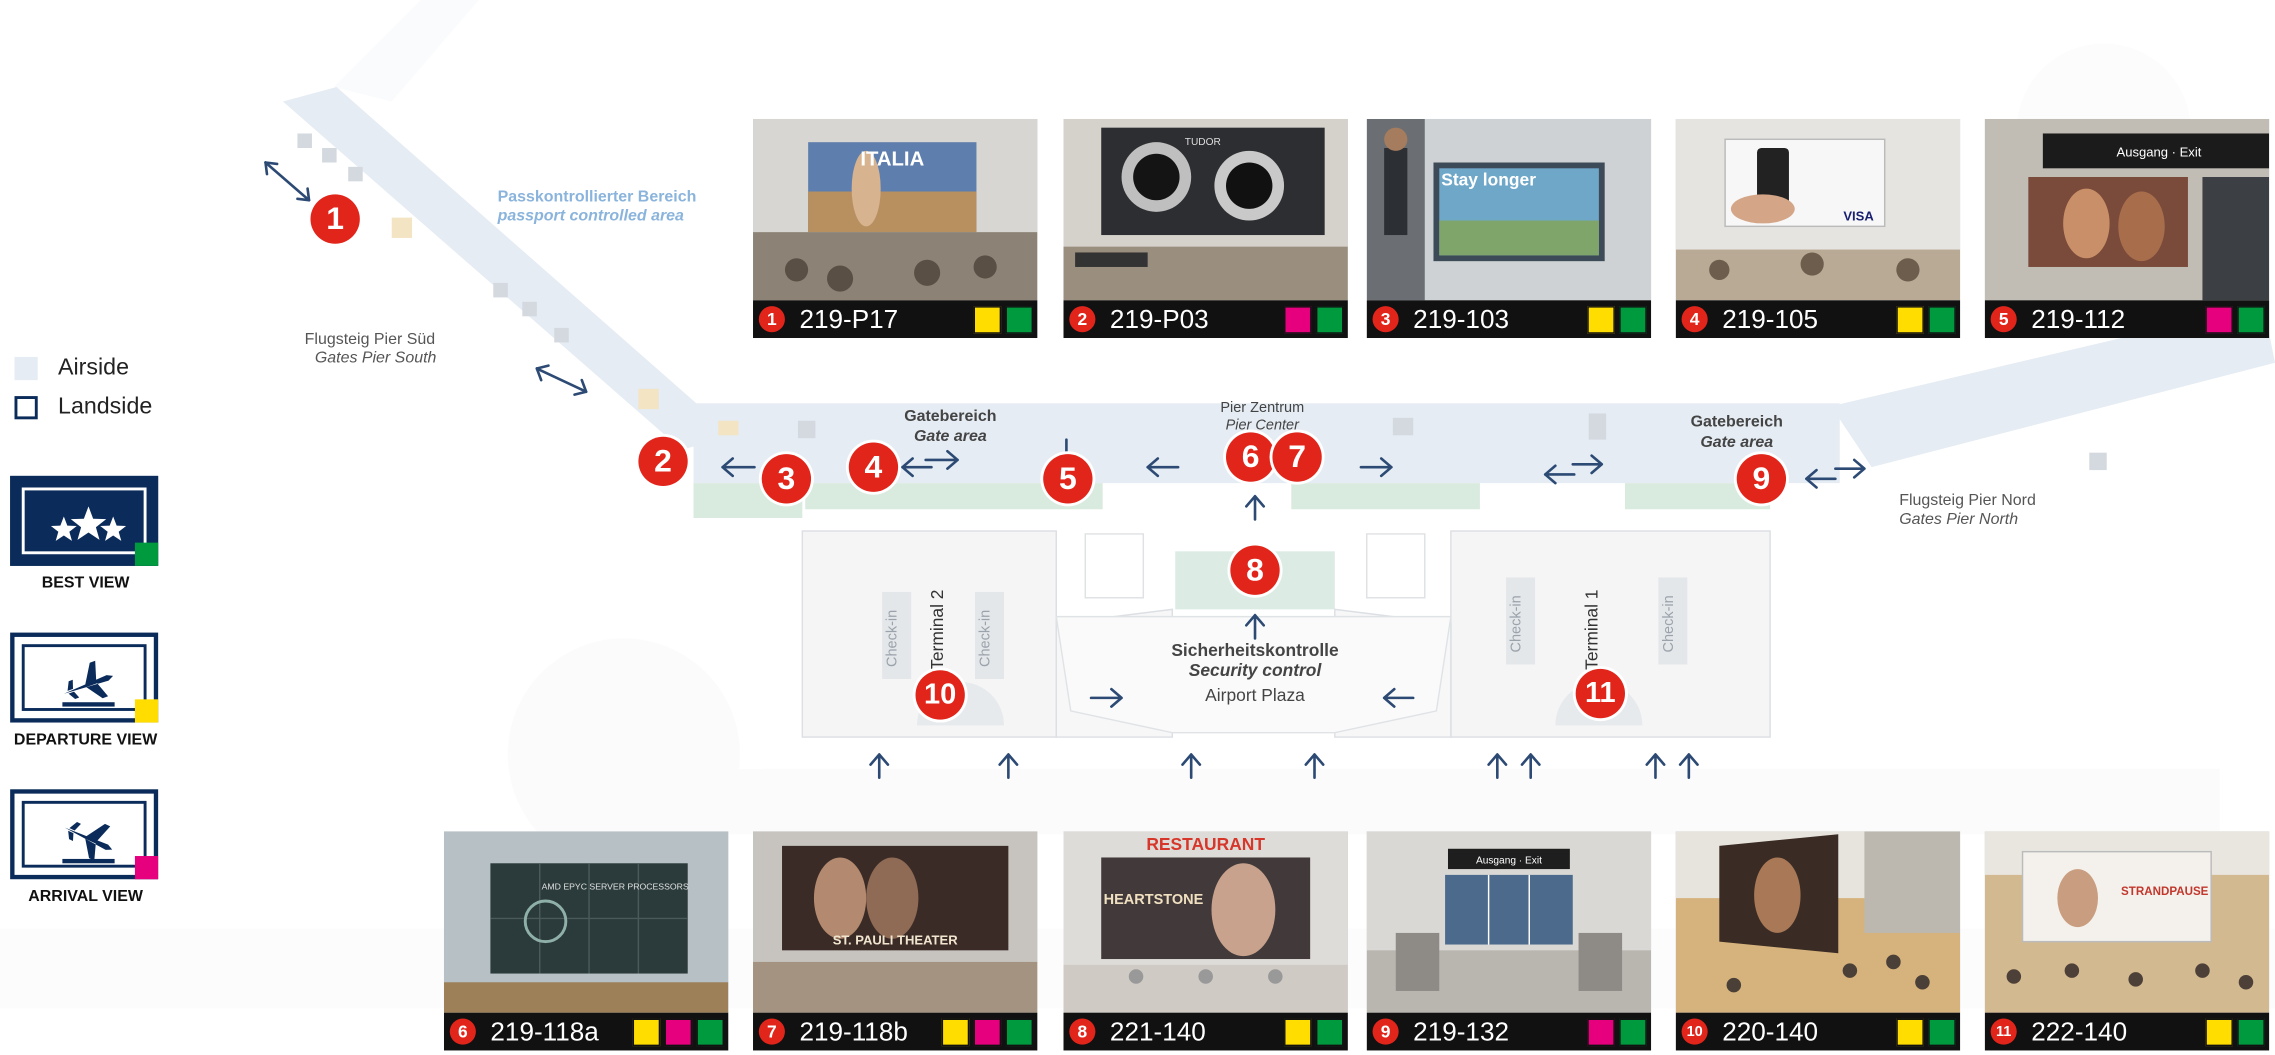  What do you see at coordinates (2003, 319) in the screenshot?
I see `location-number: 5` at bounding box center [2003, 319].